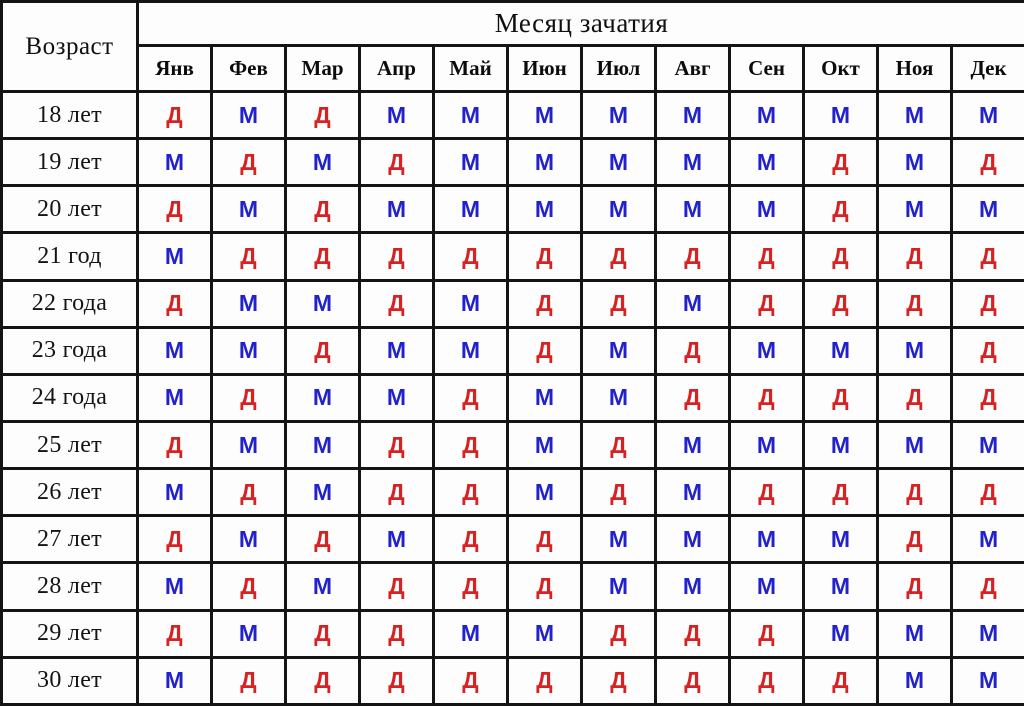 This screenshot has height=706, width=1024. I want to click on month-header-may: Май, so click(470, 68).